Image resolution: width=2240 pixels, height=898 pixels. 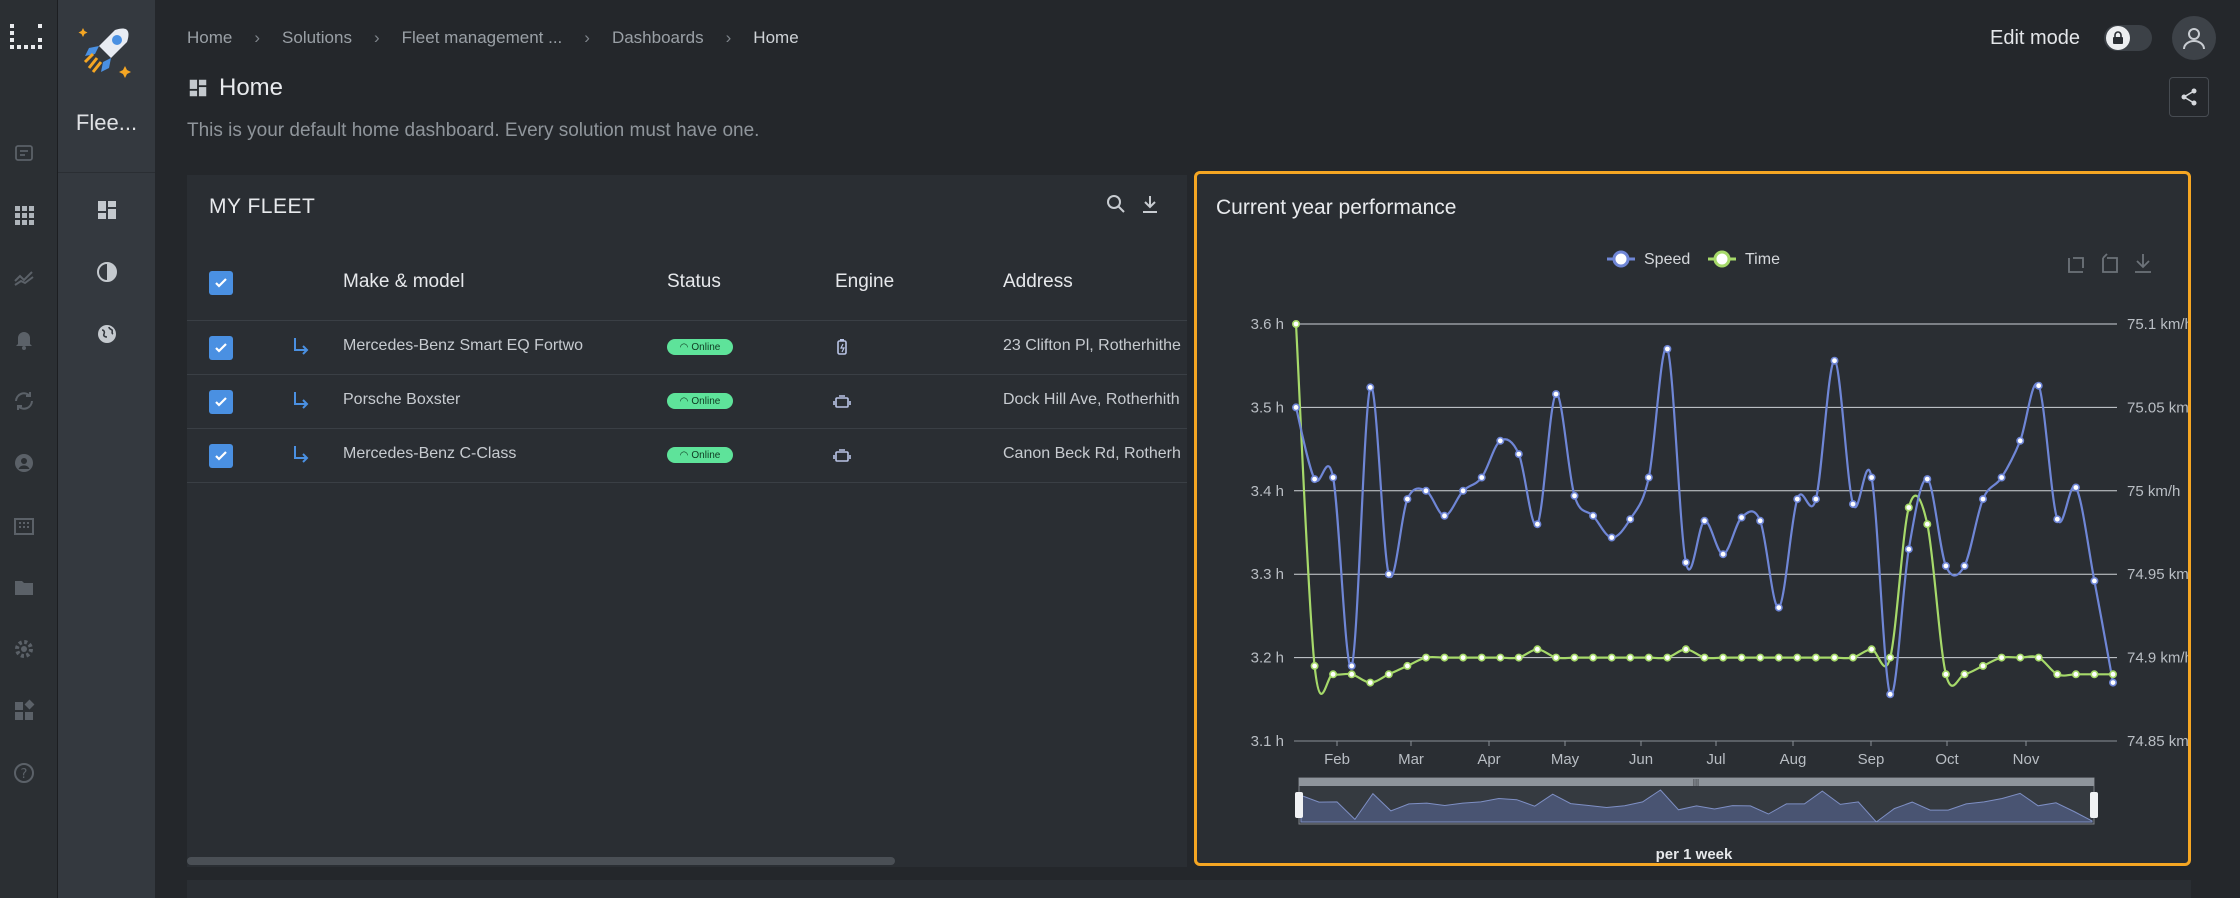 I want to click on scrollbar-thumb, so click(x=541, y=861).